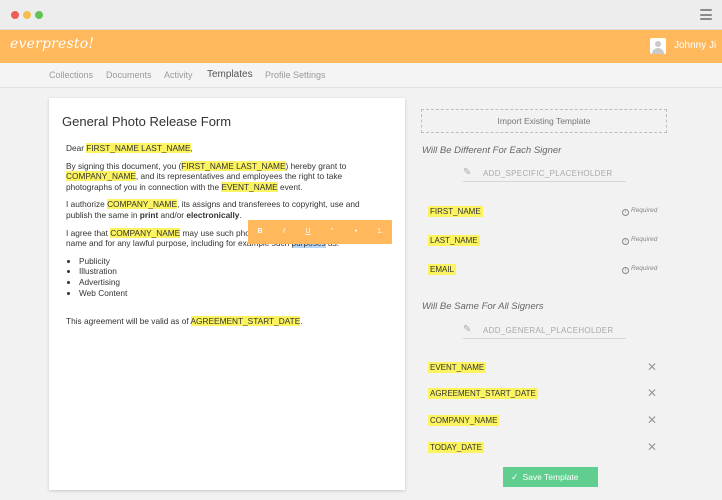 Image resolution: width=722 pixels, height=500 pixels. What do you see at coordinates (295, 75) in the screenshot?
I see `nav-profile-settings: Profile Settings` at bounding box center [295, 75].